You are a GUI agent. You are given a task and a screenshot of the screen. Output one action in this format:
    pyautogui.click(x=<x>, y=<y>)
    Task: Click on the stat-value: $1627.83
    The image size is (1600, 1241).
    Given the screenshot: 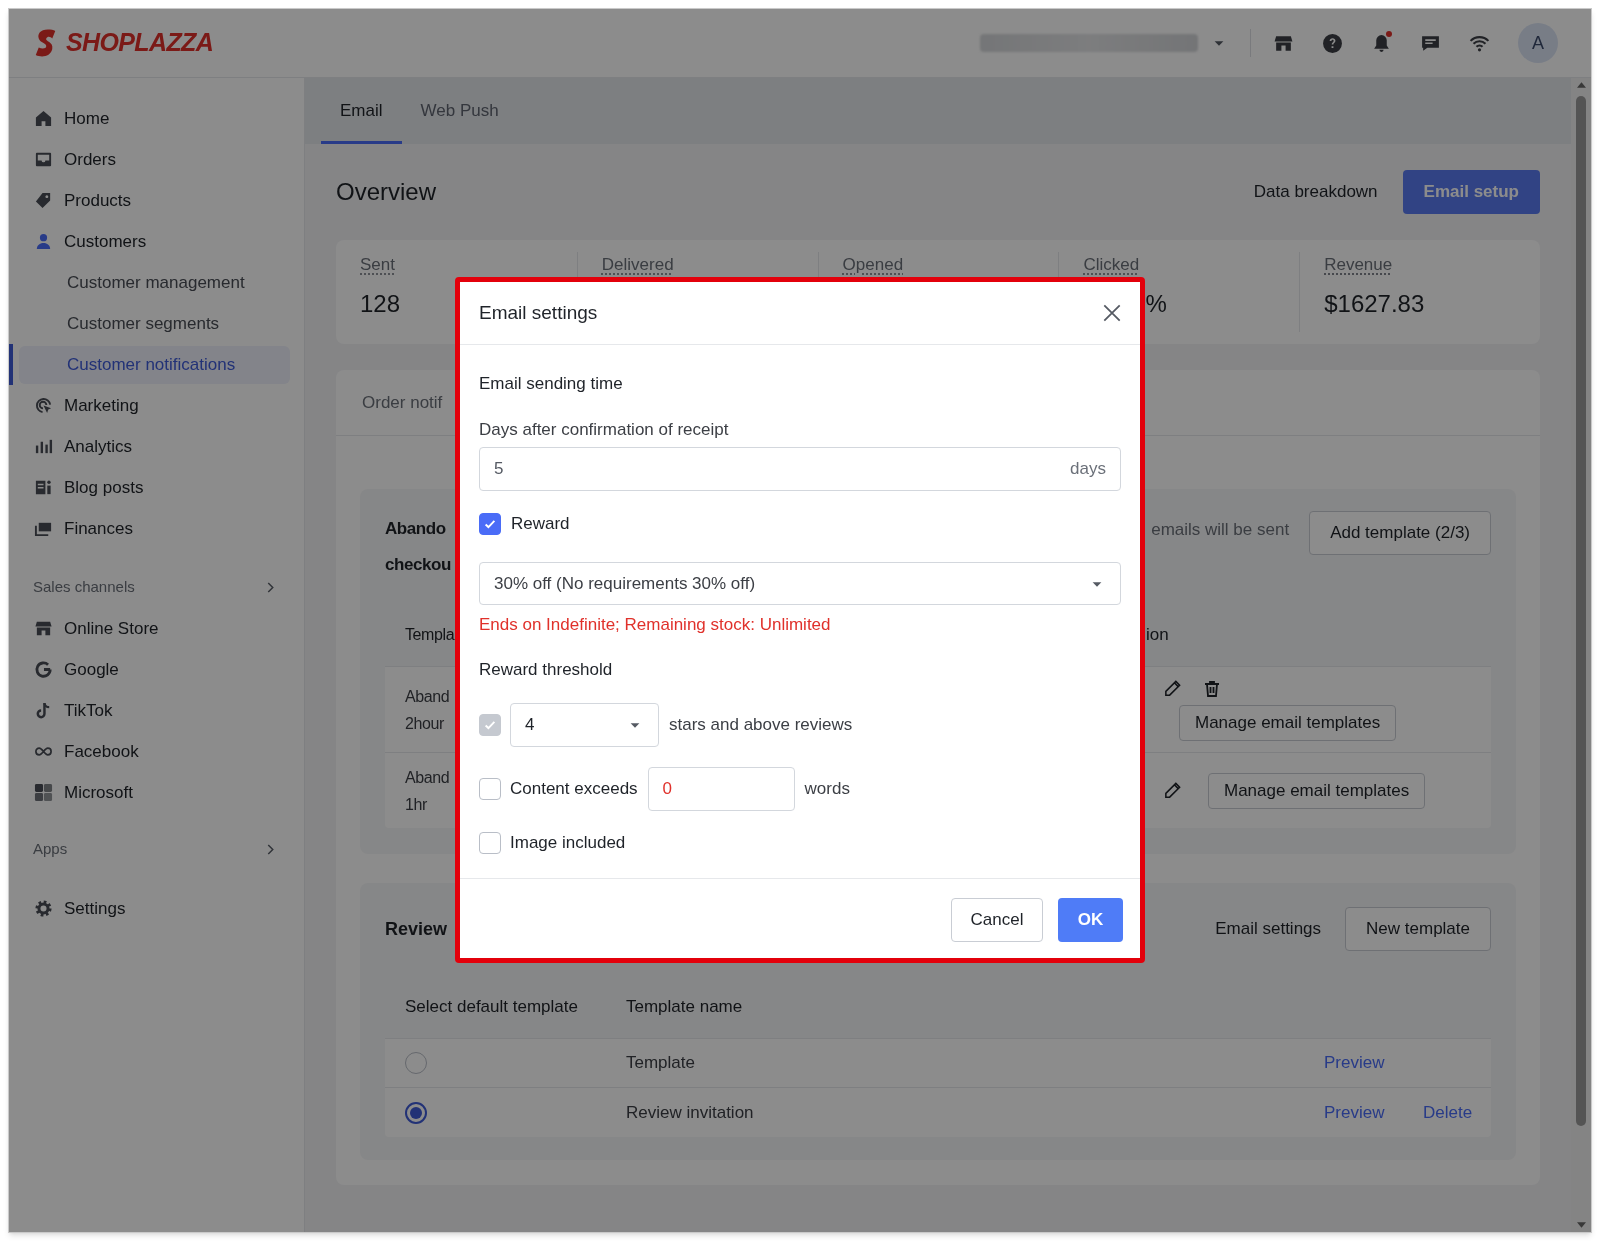 What is the action you would take?
    pyautogui.click(x=1374, y=303)
    